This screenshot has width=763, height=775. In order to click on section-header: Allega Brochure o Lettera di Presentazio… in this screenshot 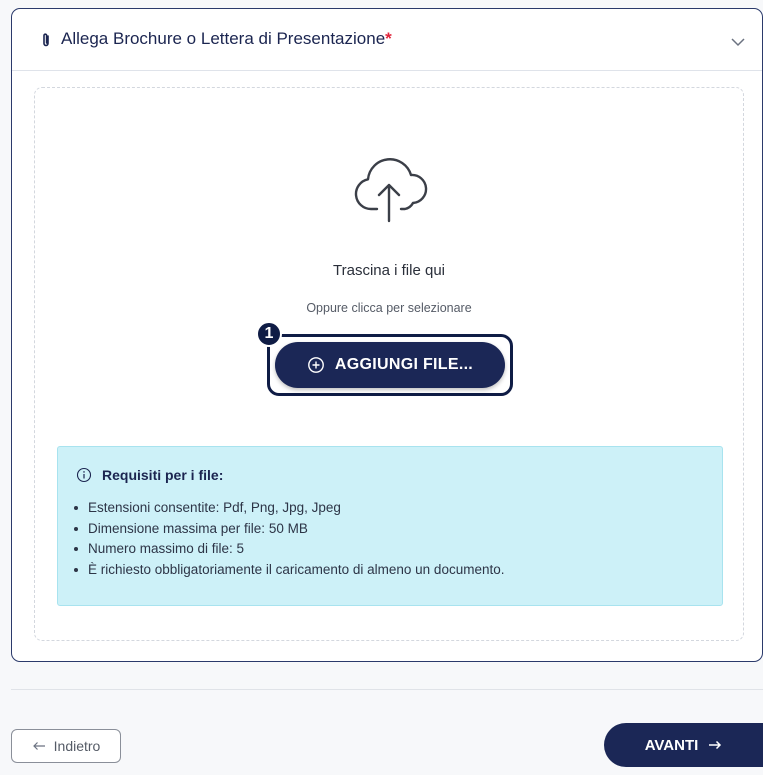, I will do `click(387, 40)`.